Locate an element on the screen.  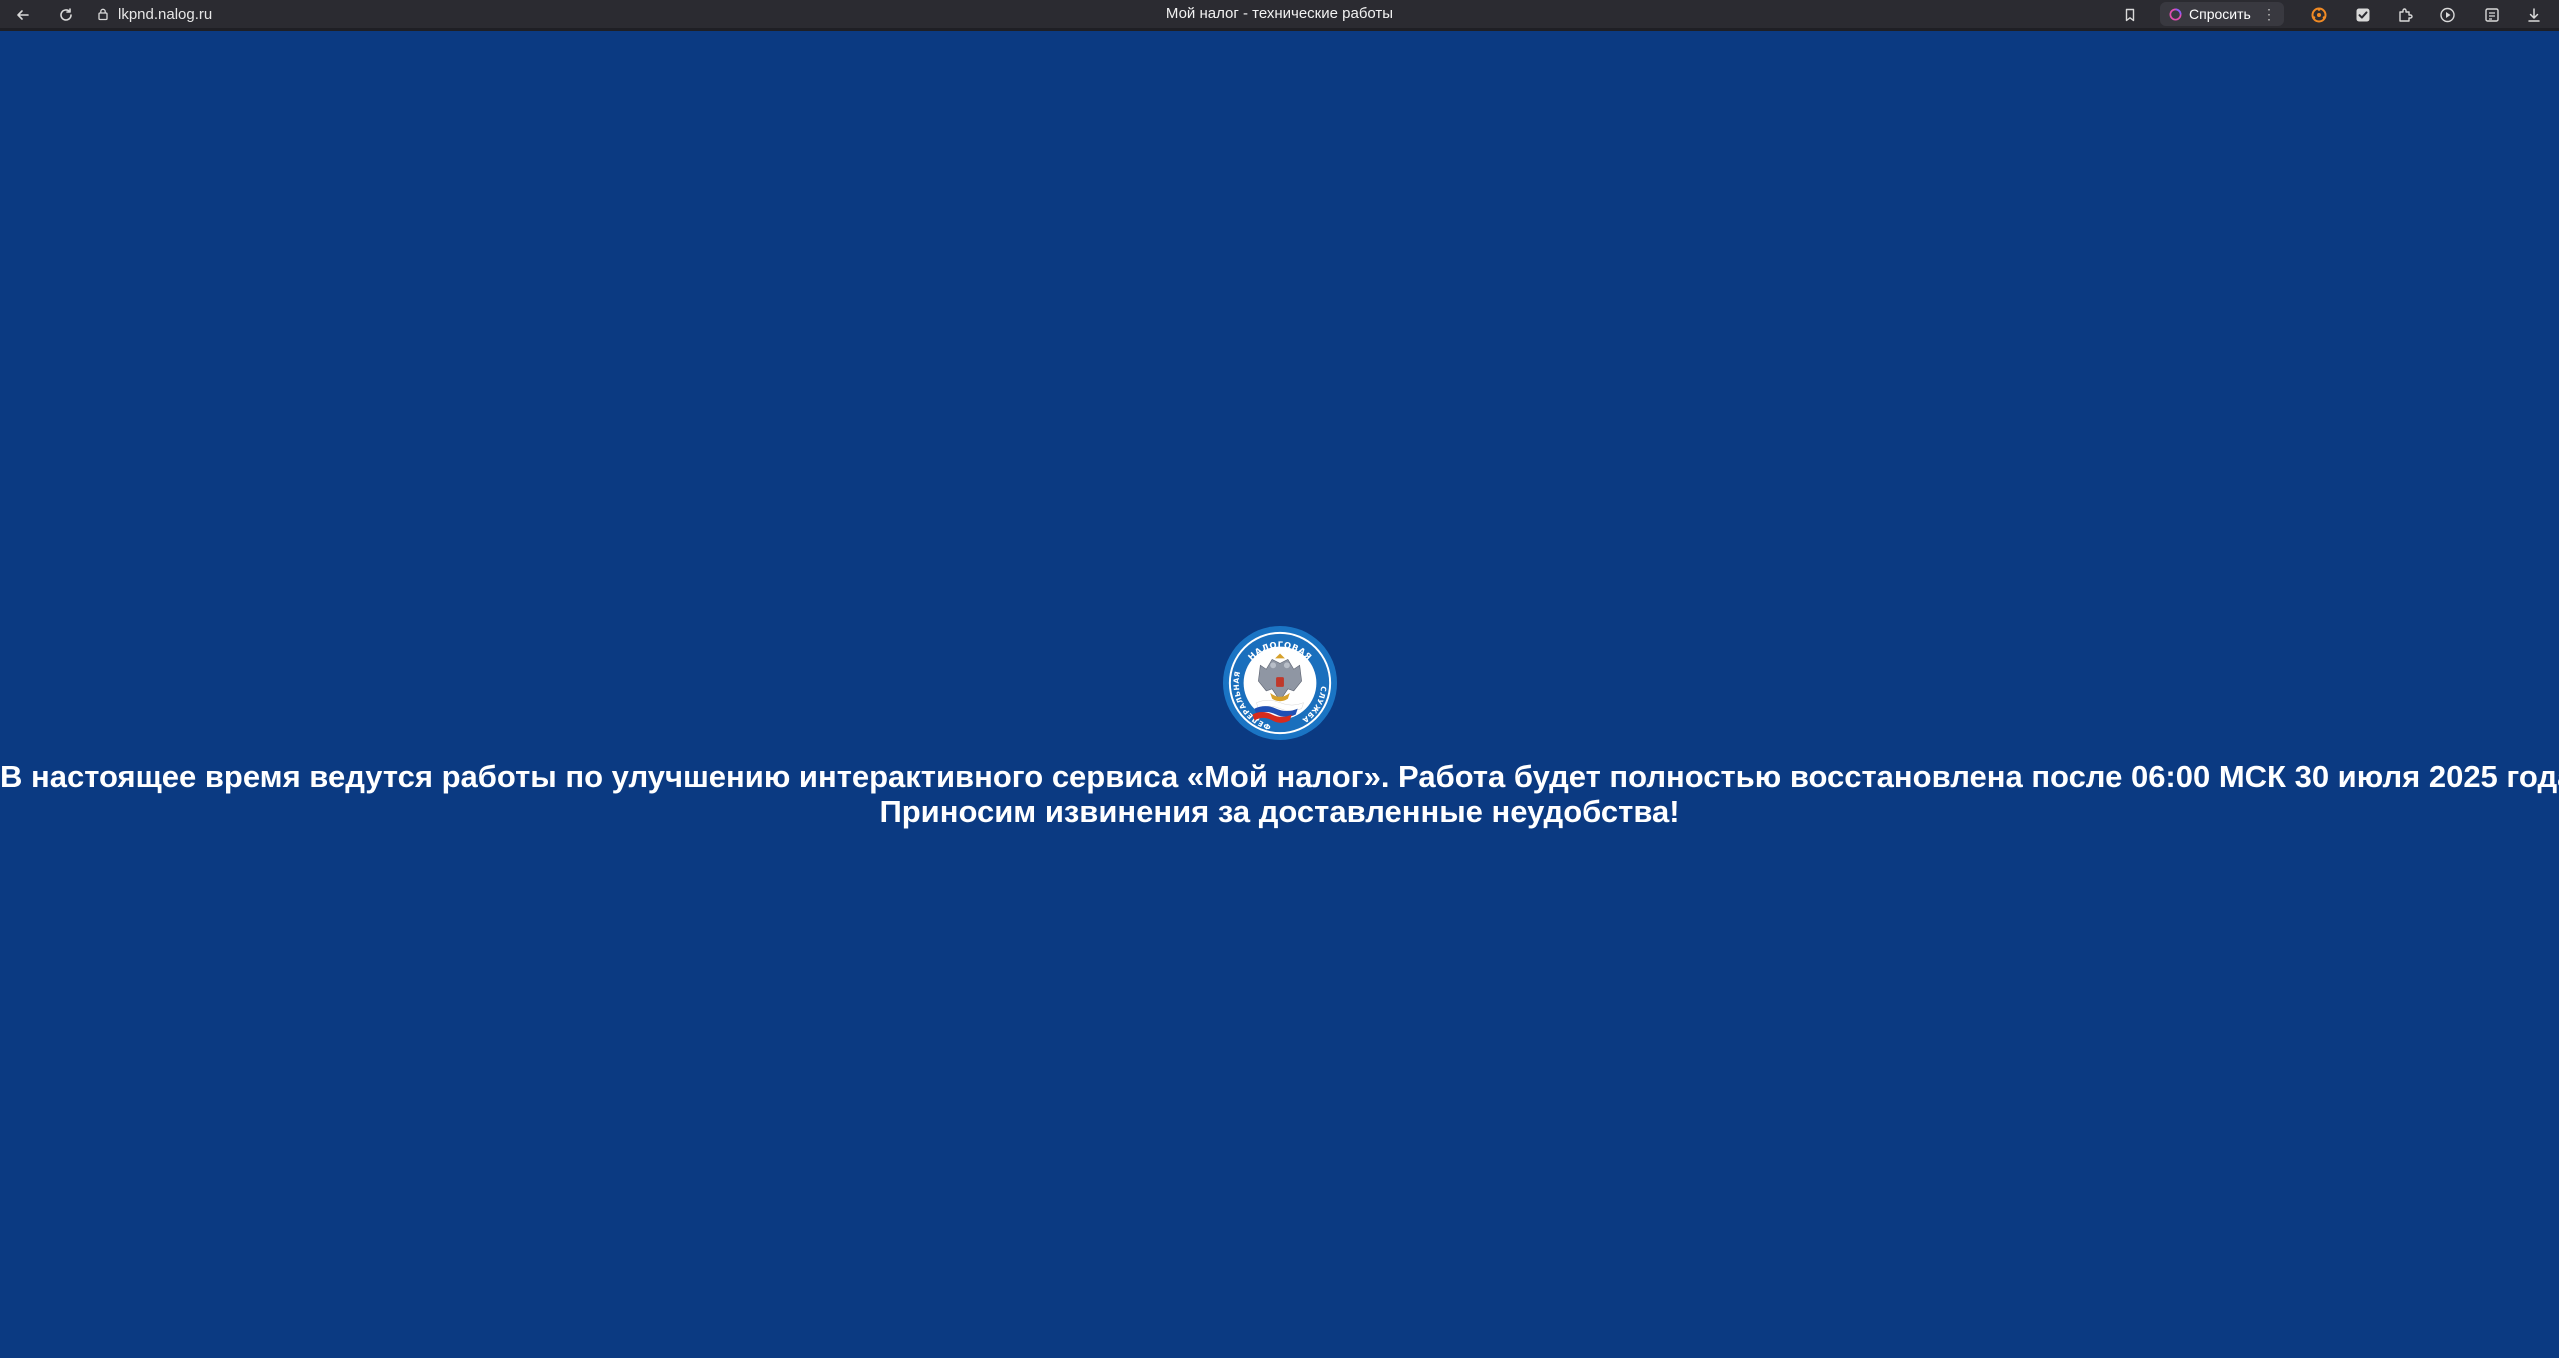
fns-emblem-logo: НАЛОГОВАЯ ФЕДЕРАЛЬНАЯ СЛУЖБА is located at coordinates (1280, 683).